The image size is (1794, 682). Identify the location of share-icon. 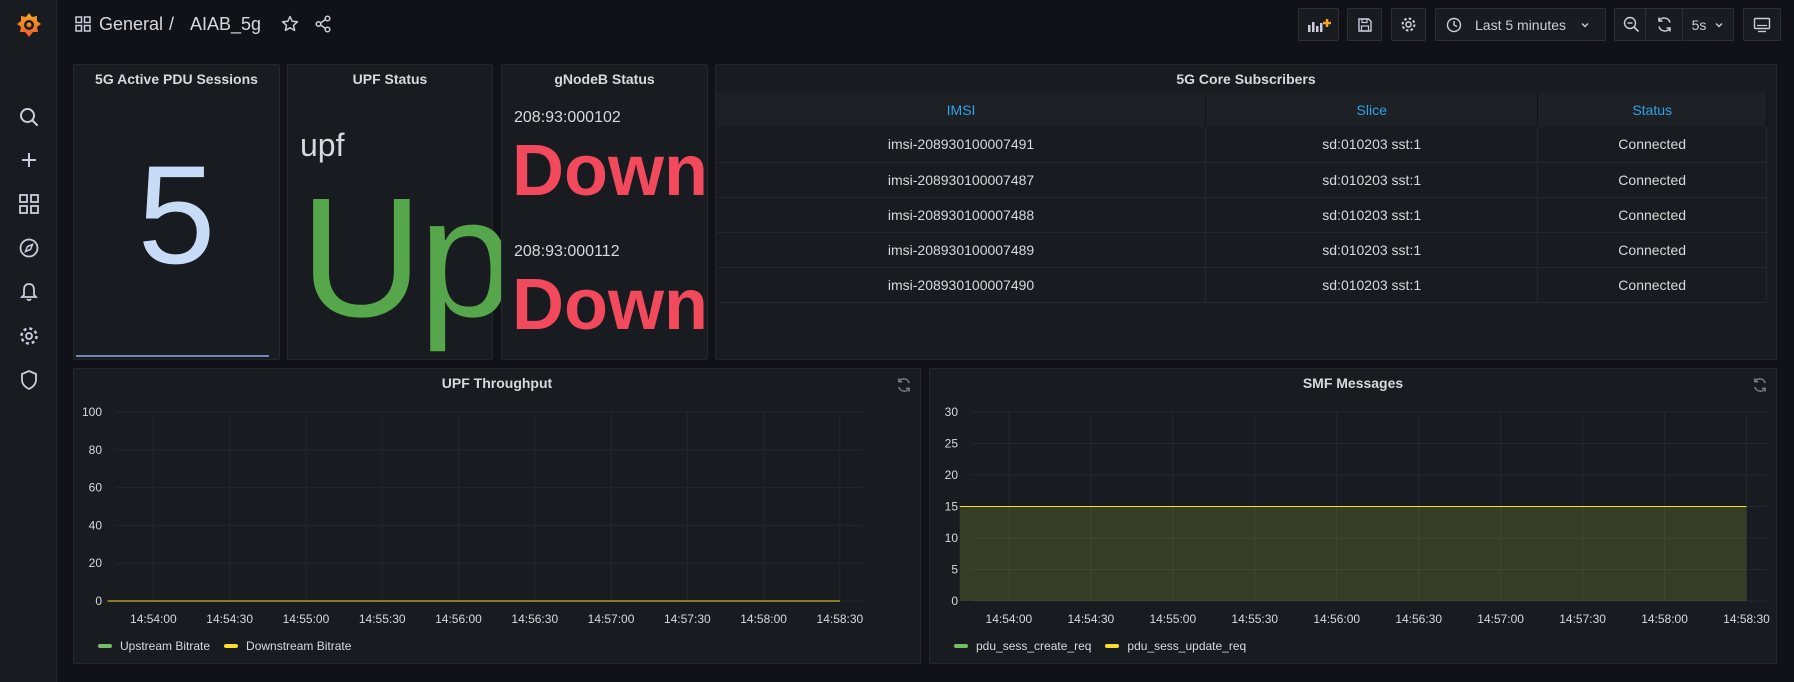
(323, 24).